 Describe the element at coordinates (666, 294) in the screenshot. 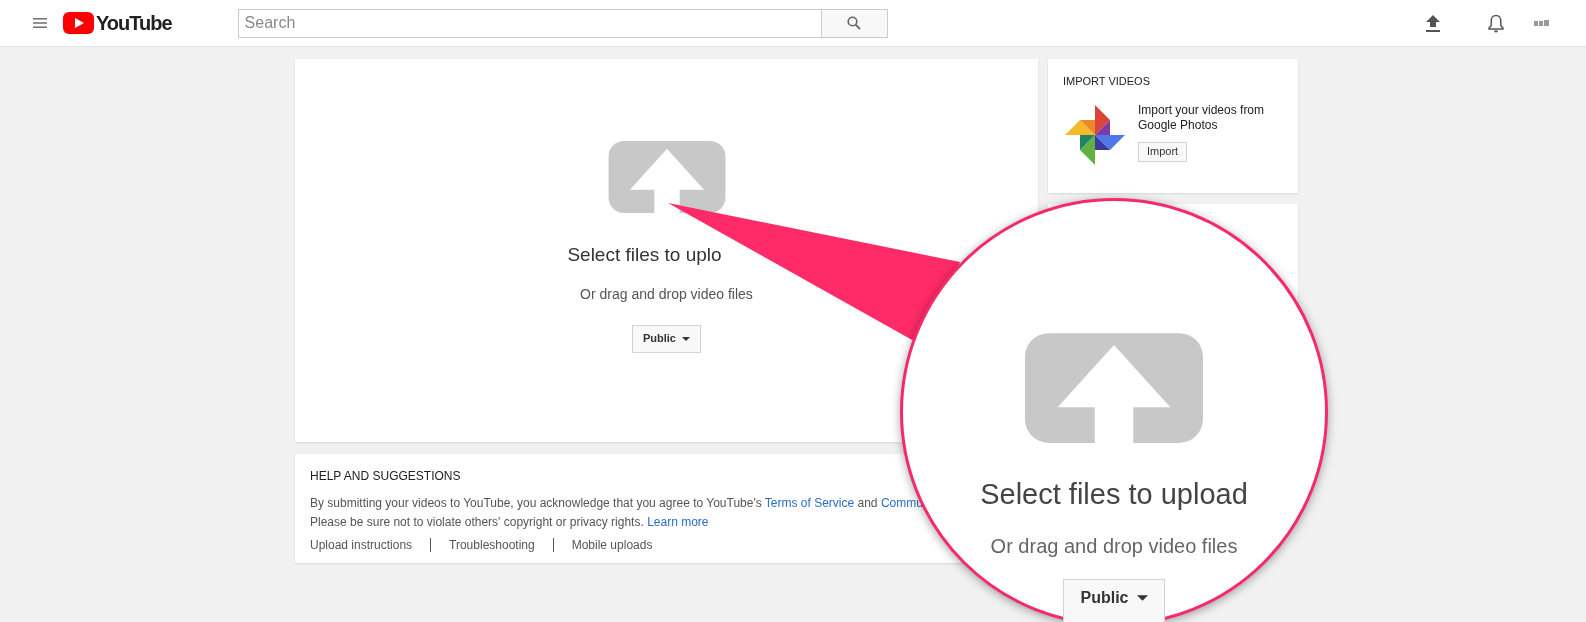

I see `upload-subtitle: Or drag and drop video files` at that location.